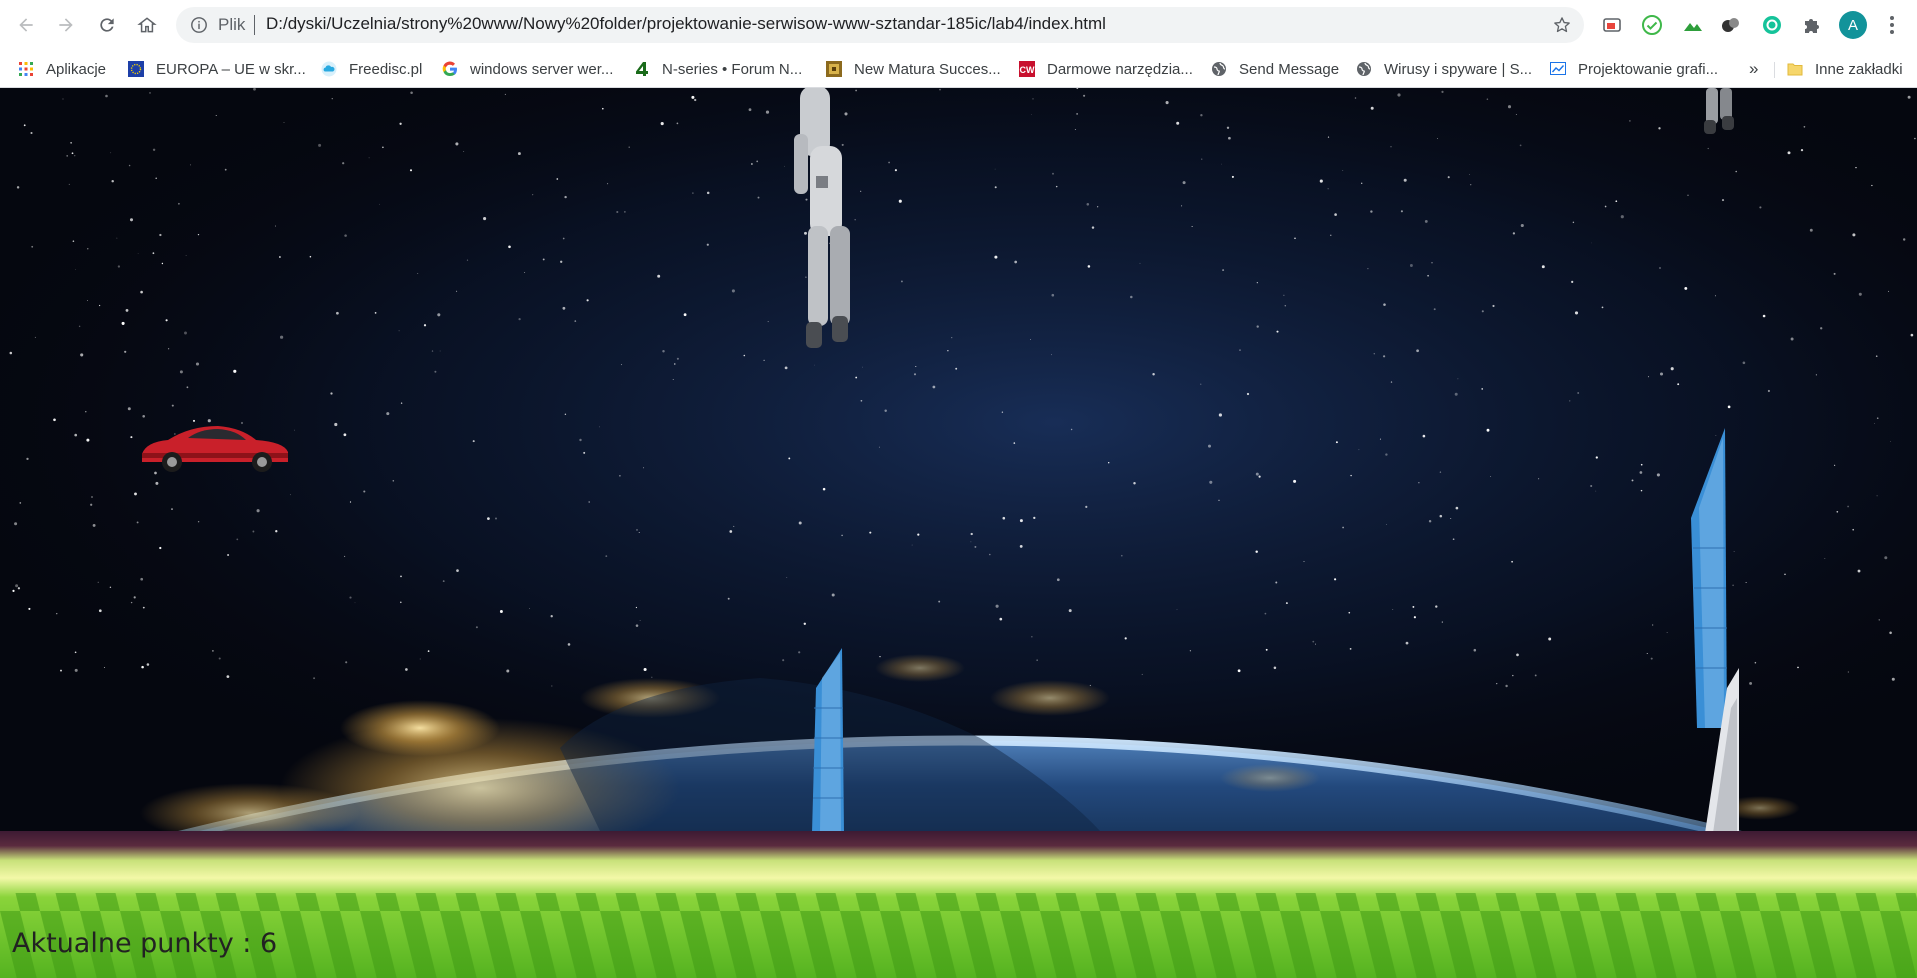  Describe the element at coordinates (1562, 25) in the screenshot. I see `bookmark-star-icon` at that location.